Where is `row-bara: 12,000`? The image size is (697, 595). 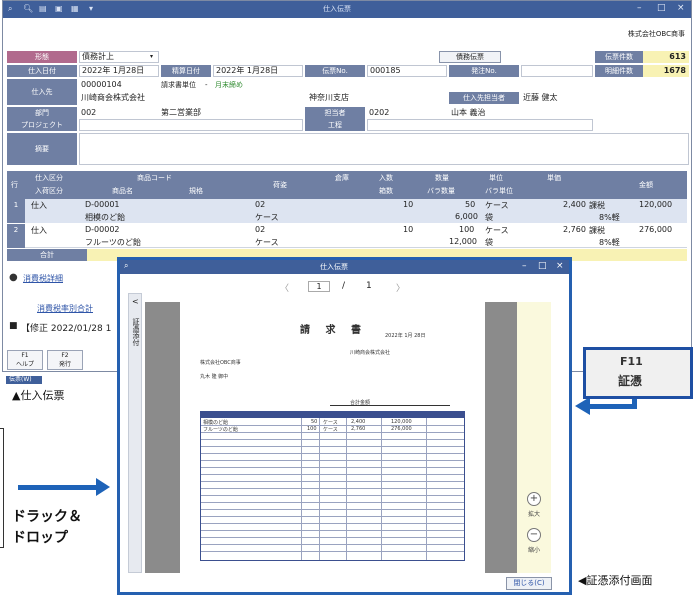 row-bara: 12,000 is located at coordinates (463, 241).